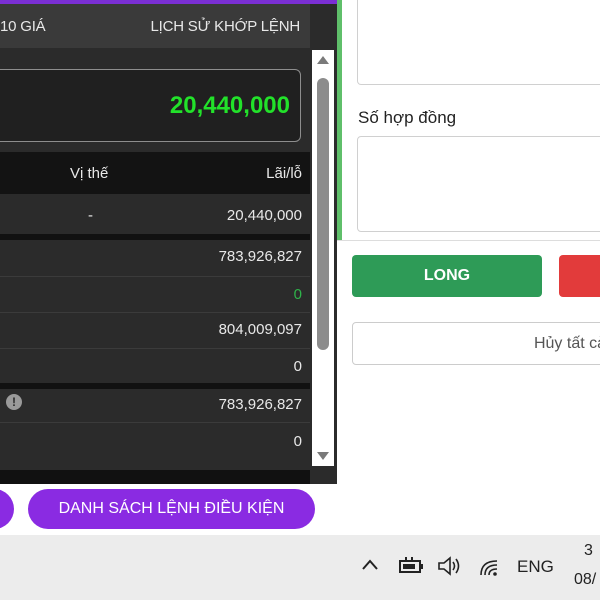 Image resolution: width=600 pixels, height=600 pixels. Describe the element at coordinates (339, 120) in the screenshot. I see `panel-accent-line` at that location.